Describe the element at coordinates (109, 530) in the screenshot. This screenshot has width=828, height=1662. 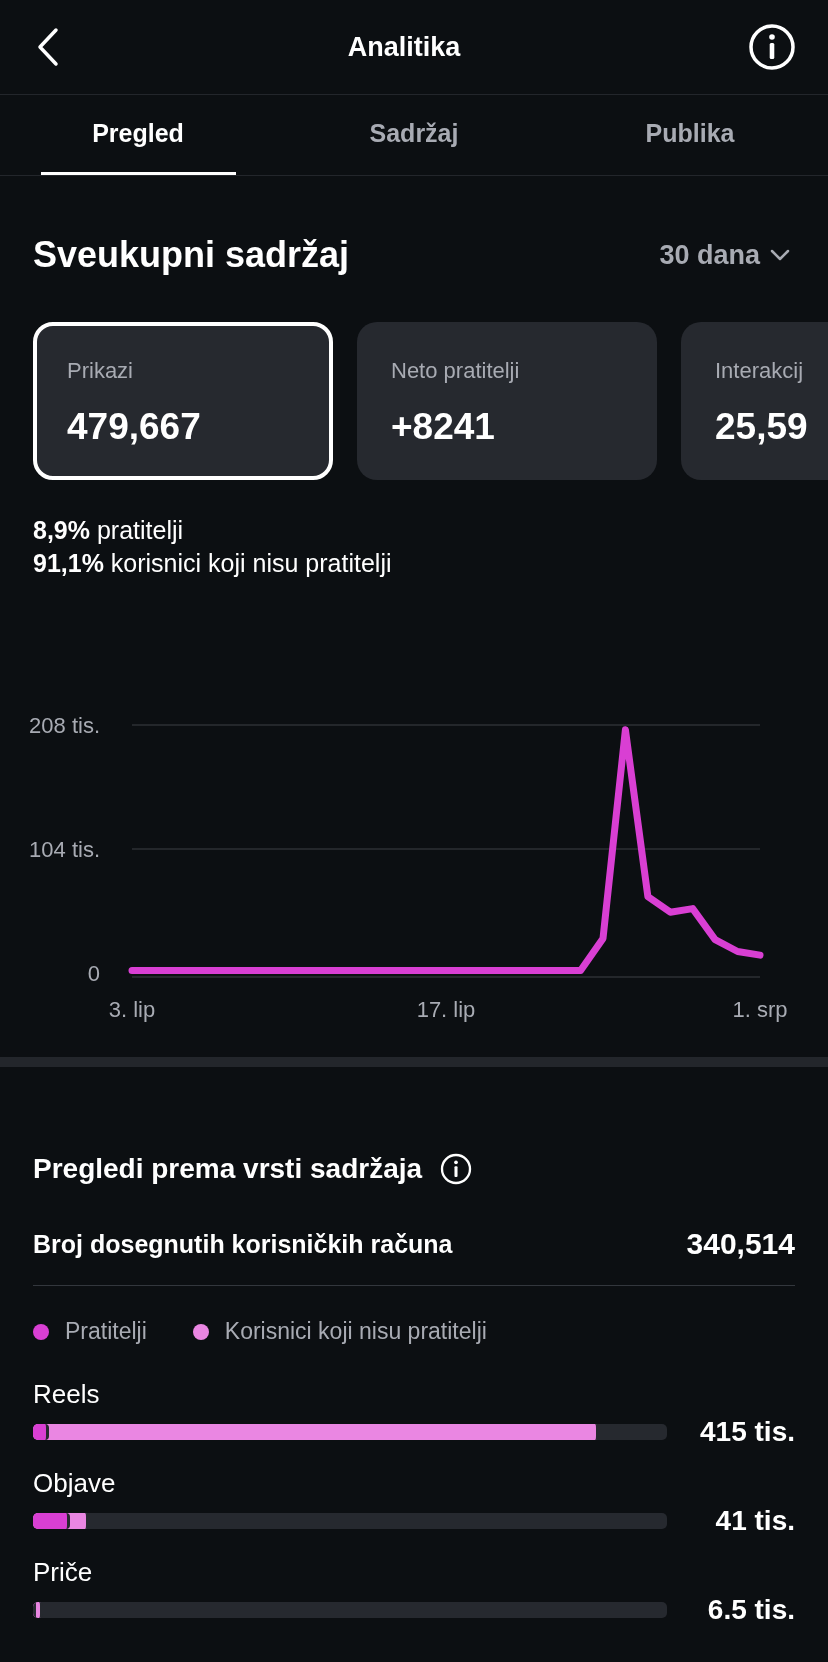
I see `audience-share: 8,9% pratitelji` at that location.